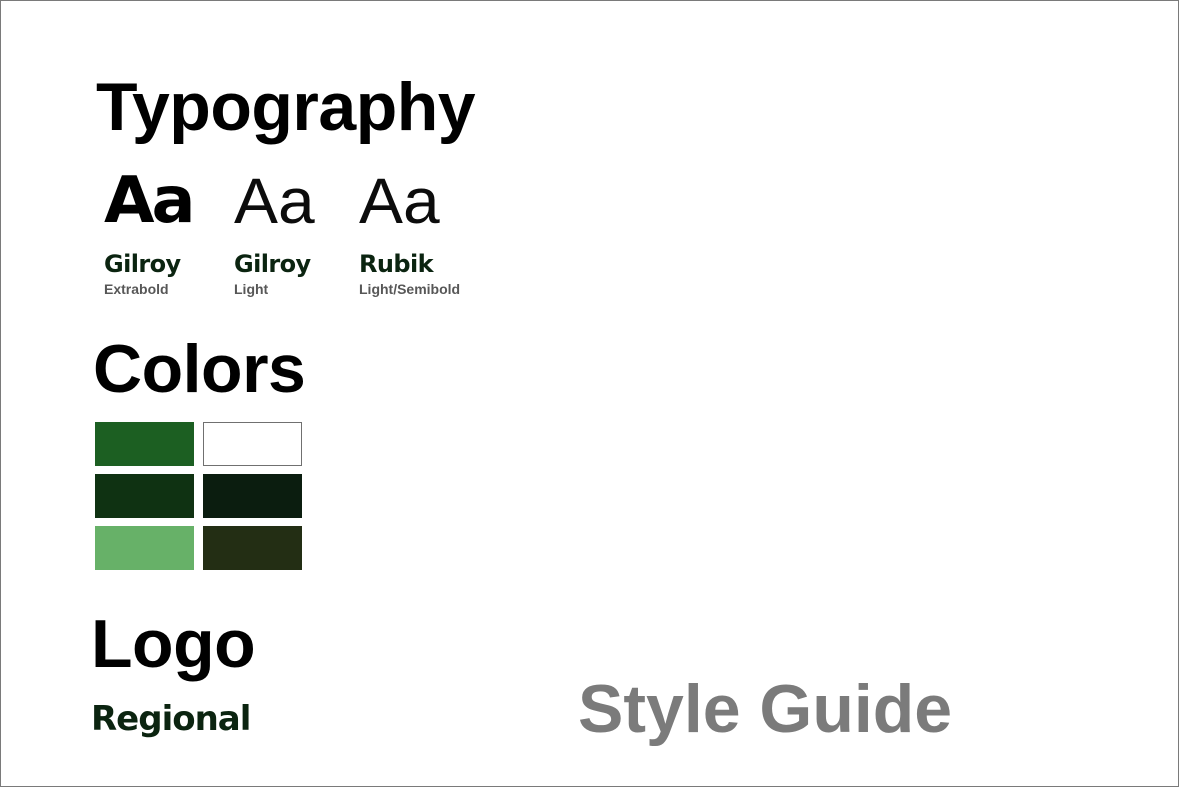 The width and height of the screenshot is (1179, 787). I want to click on color-swatch-olive-green, so click(252, 548).